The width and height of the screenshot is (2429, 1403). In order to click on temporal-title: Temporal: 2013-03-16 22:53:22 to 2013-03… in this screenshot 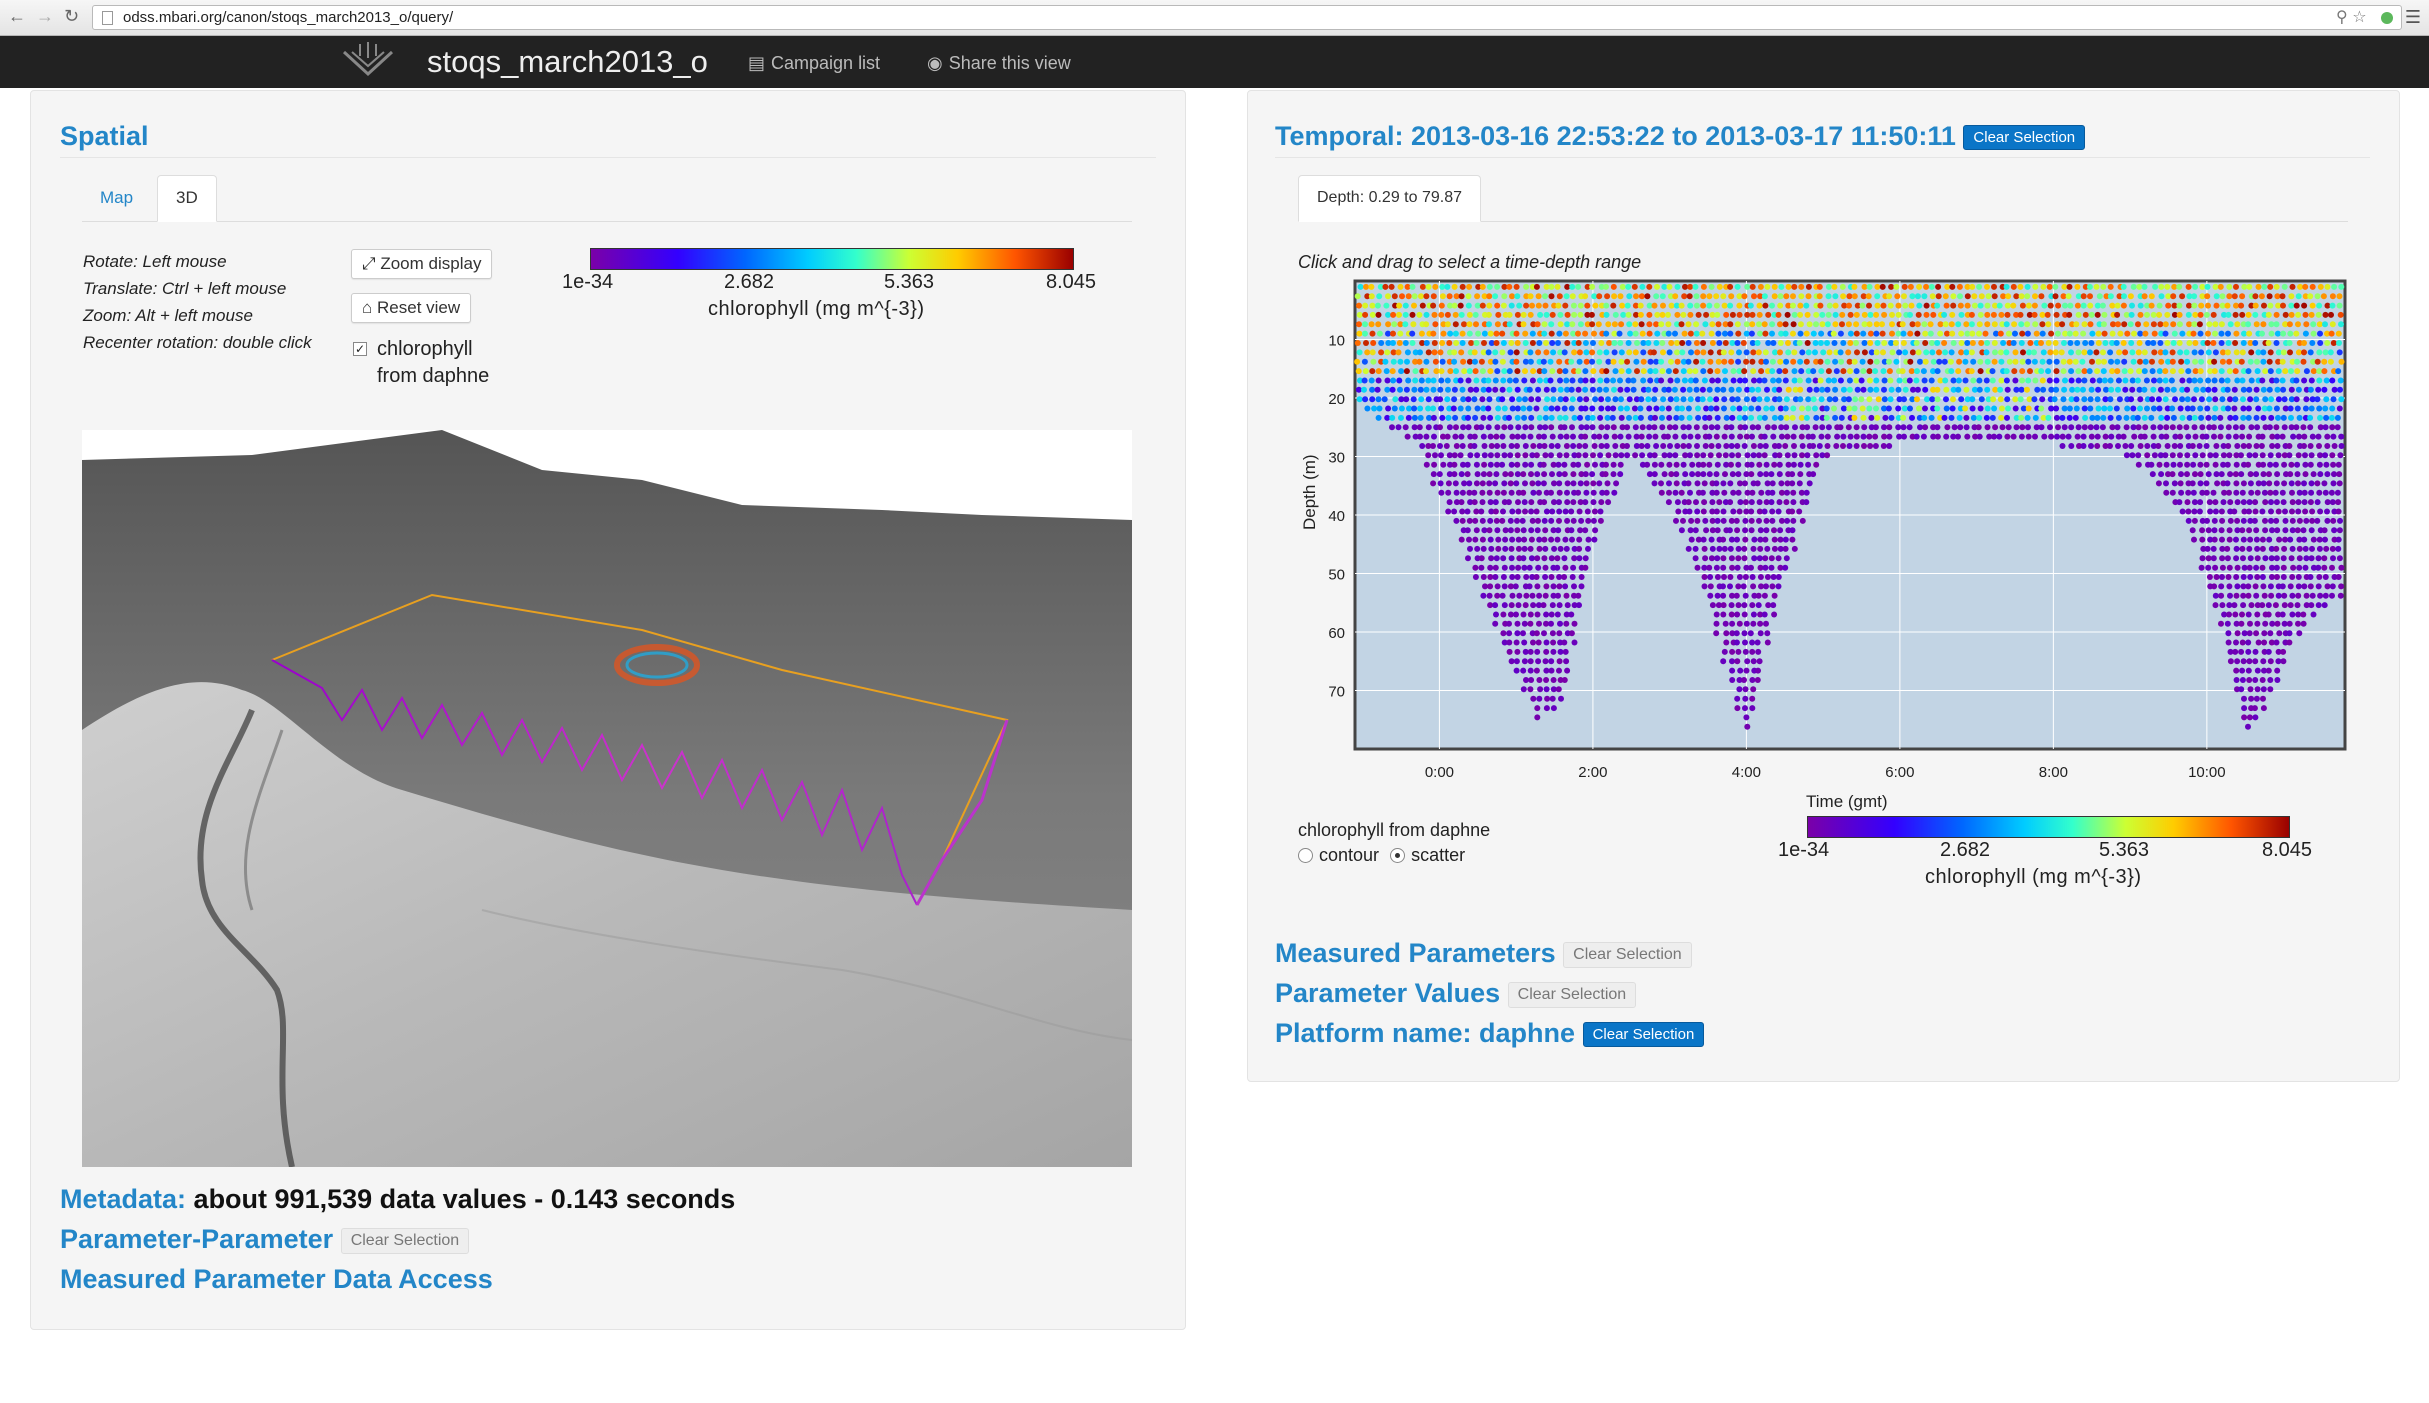, I will do `click(1615, 136)`.